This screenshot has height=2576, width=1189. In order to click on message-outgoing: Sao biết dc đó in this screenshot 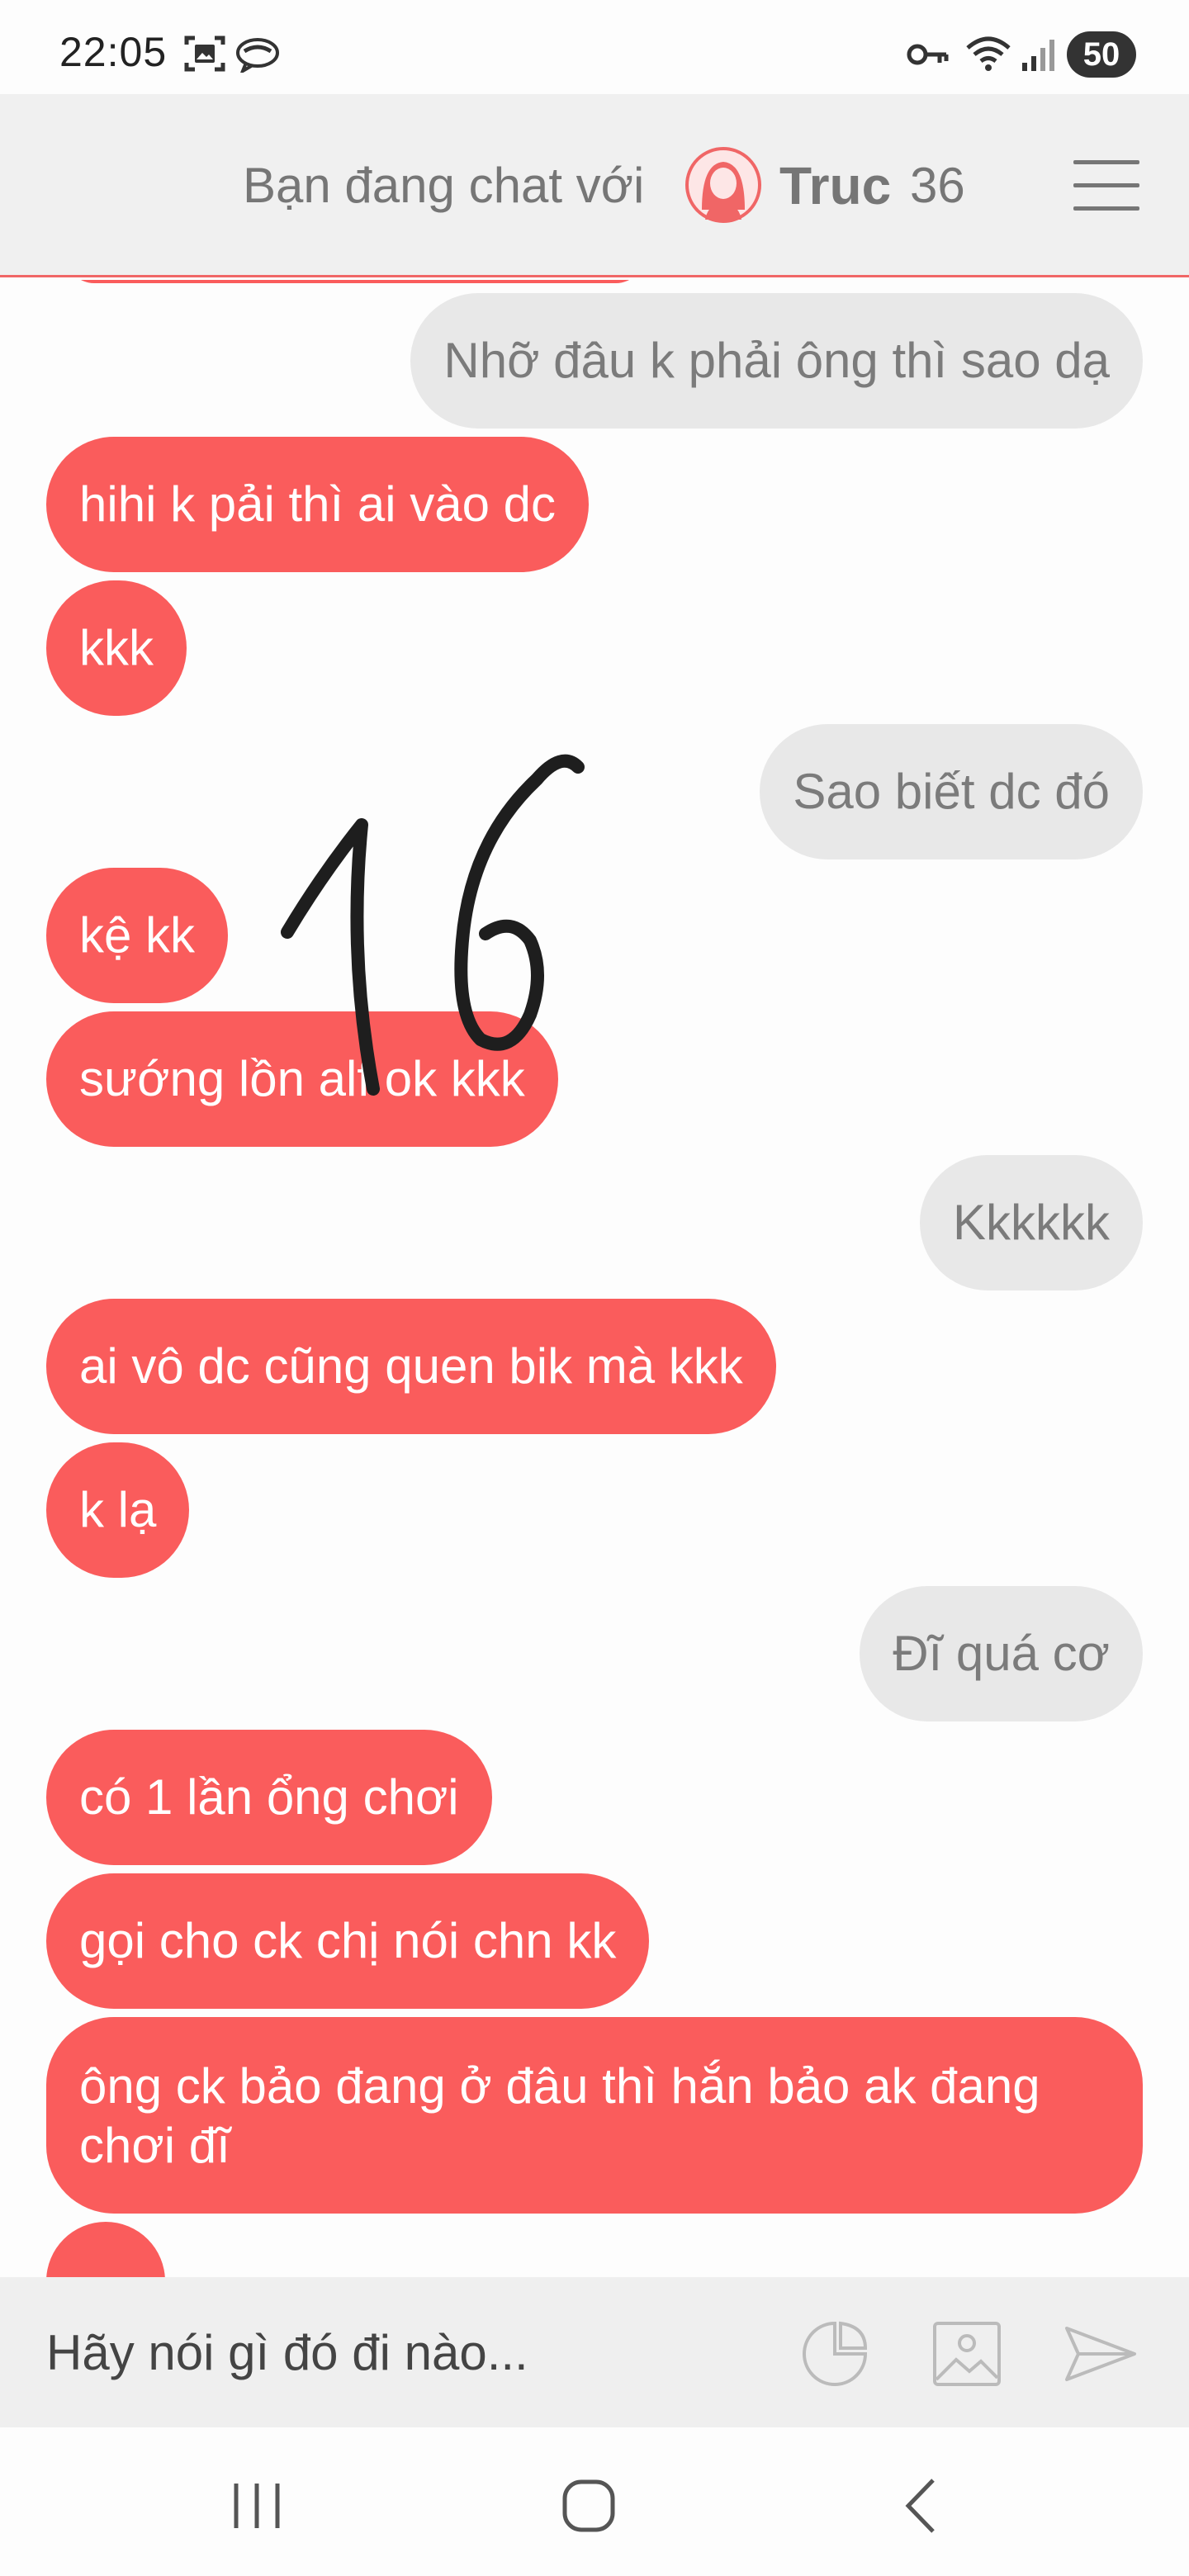, I will do `click(951, 791)`.